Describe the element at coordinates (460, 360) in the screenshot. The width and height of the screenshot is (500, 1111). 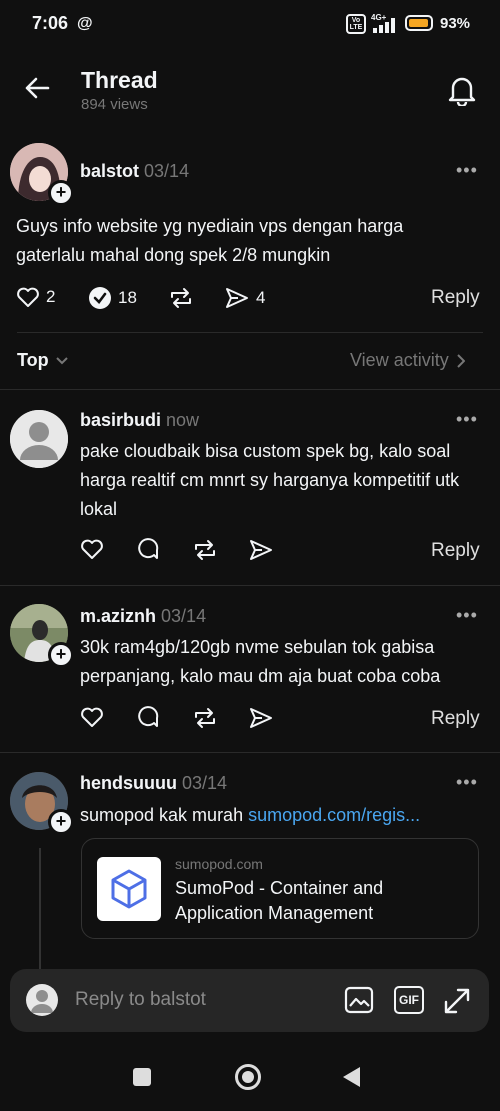
I see `chevron-right-icon` at that location.